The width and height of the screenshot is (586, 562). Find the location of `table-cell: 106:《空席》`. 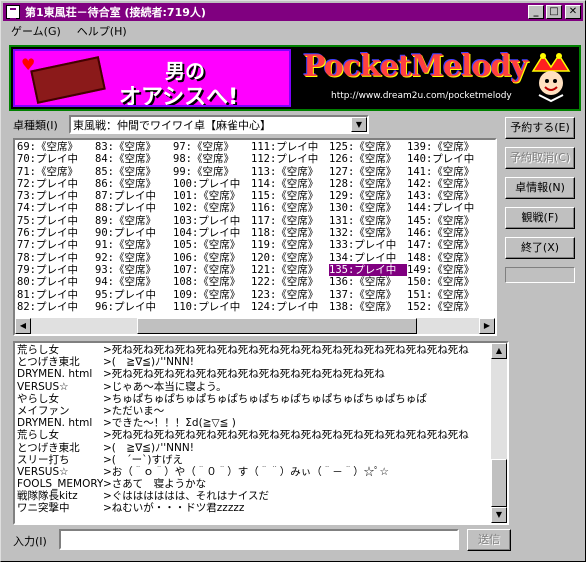

table-cell: 106:《空席》 is located at coordinates (212, 258).